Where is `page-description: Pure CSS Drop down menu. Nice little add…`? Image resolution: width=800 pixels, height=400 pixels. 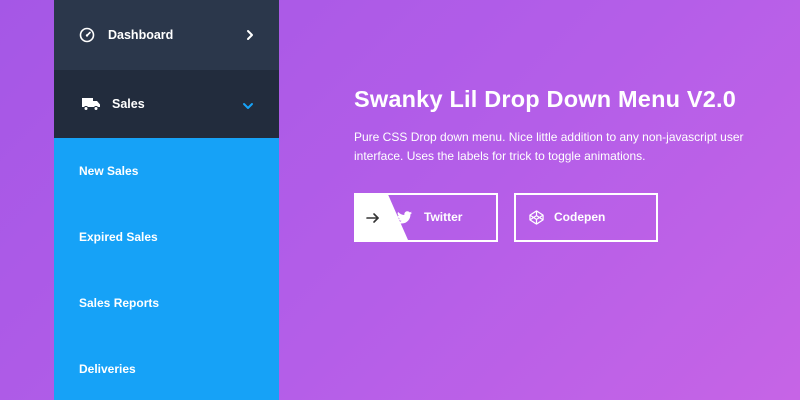 page-description: Pure CSS Drop down menu. Nice little add… is located at coordinates (549, 146).